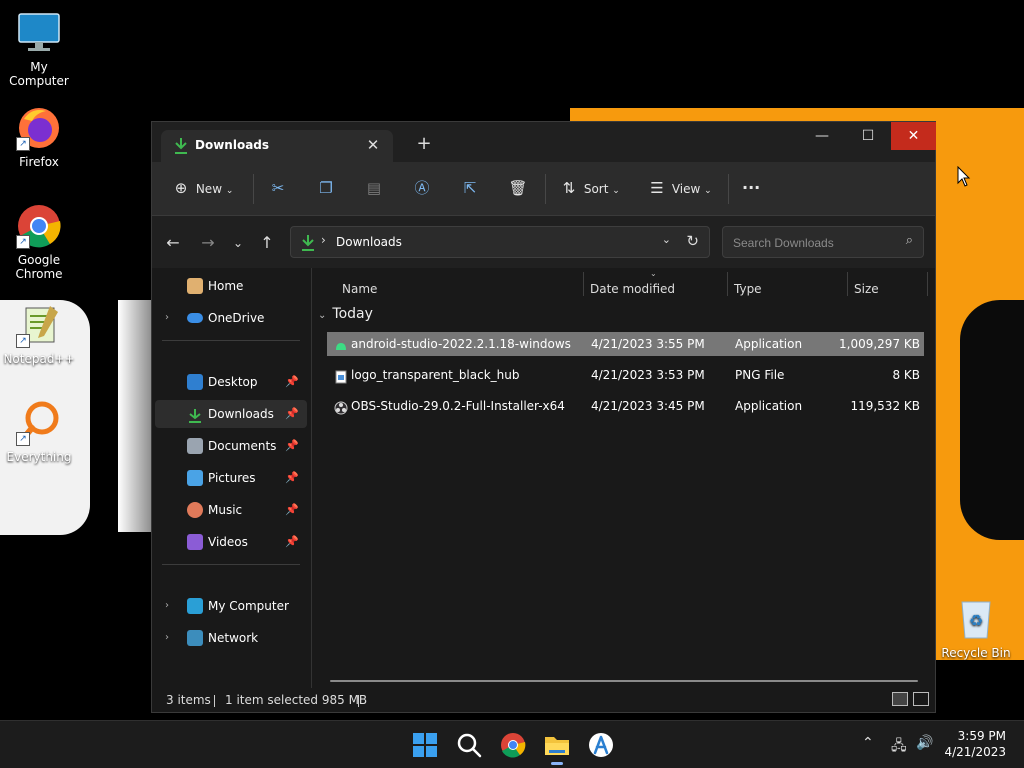 This screenshot has height=768, width=1024. Describe the element at coordinates (976, 618) in the screenshot. I see `recycle-bin-icon: ♻` at that location.